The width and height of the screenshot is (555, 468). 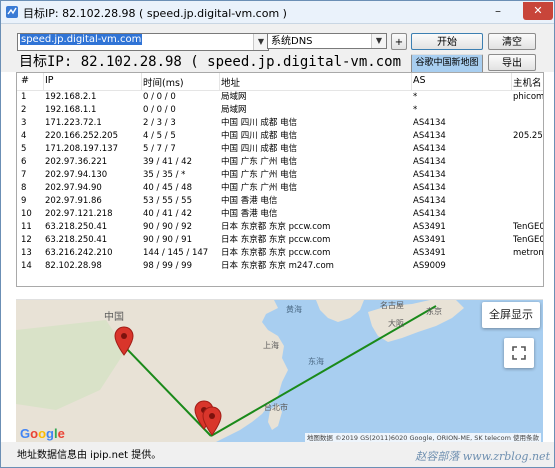 I want to click on map-label-tokyo: 东京, so click(x=434, y=311).